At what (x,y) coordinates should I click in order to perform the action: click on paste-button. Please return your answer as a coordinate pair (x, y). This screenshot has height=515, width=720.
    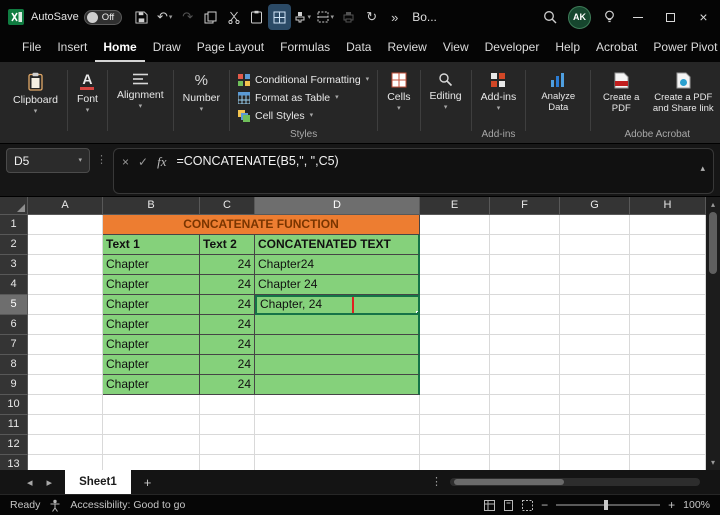
    Looking at the image, I should click on (256, 17).